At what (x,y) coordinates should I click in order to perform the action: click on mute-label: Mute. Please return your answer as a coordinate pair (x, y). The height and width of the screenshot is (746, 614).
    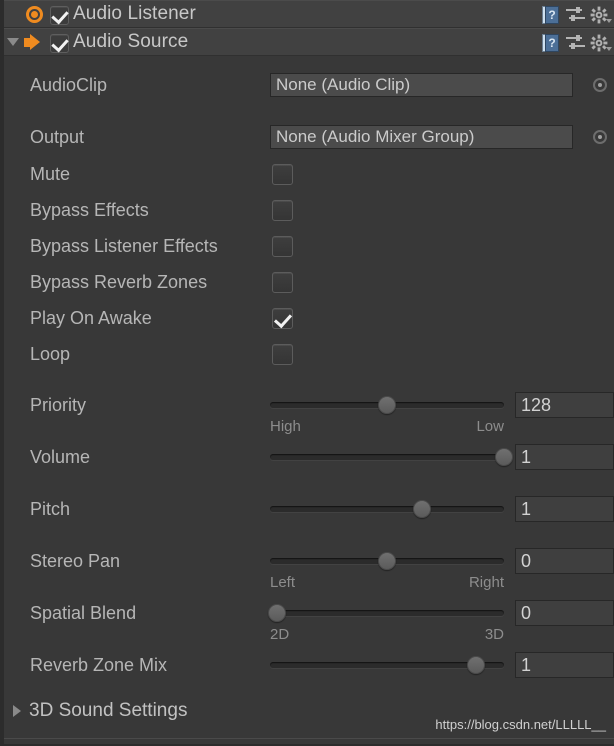
    Looking at the image, I should click on (50, 173).